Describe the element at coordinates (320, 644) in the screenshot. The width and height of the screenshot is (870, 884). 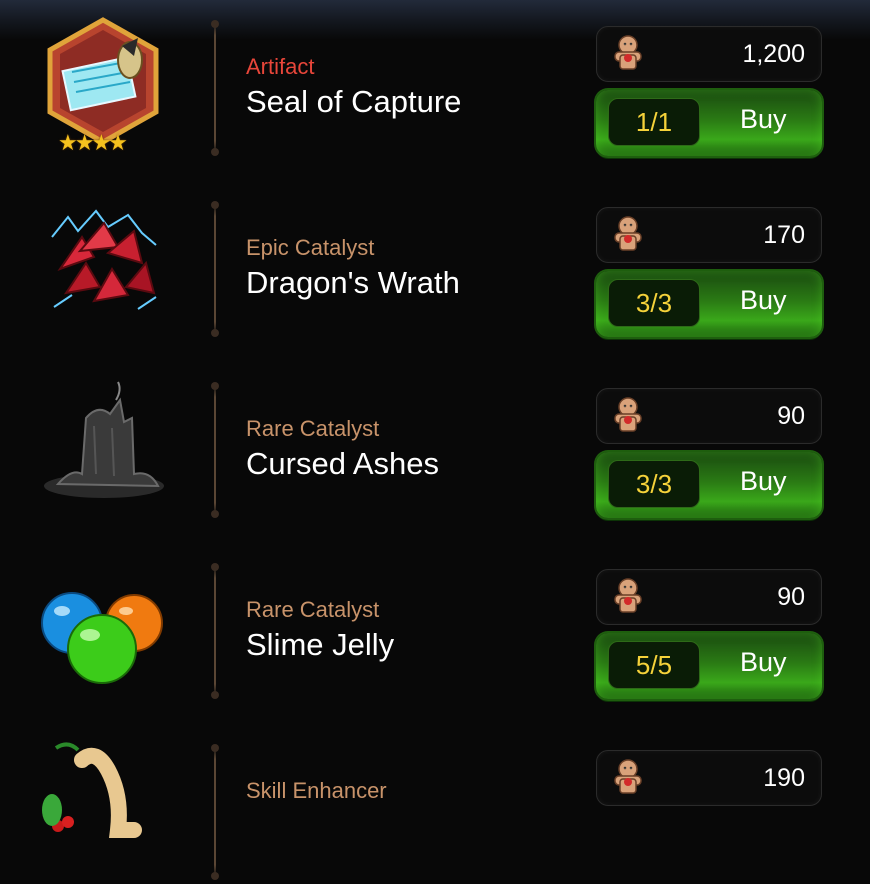
I see `item-name: Slime Jelly` at that location.